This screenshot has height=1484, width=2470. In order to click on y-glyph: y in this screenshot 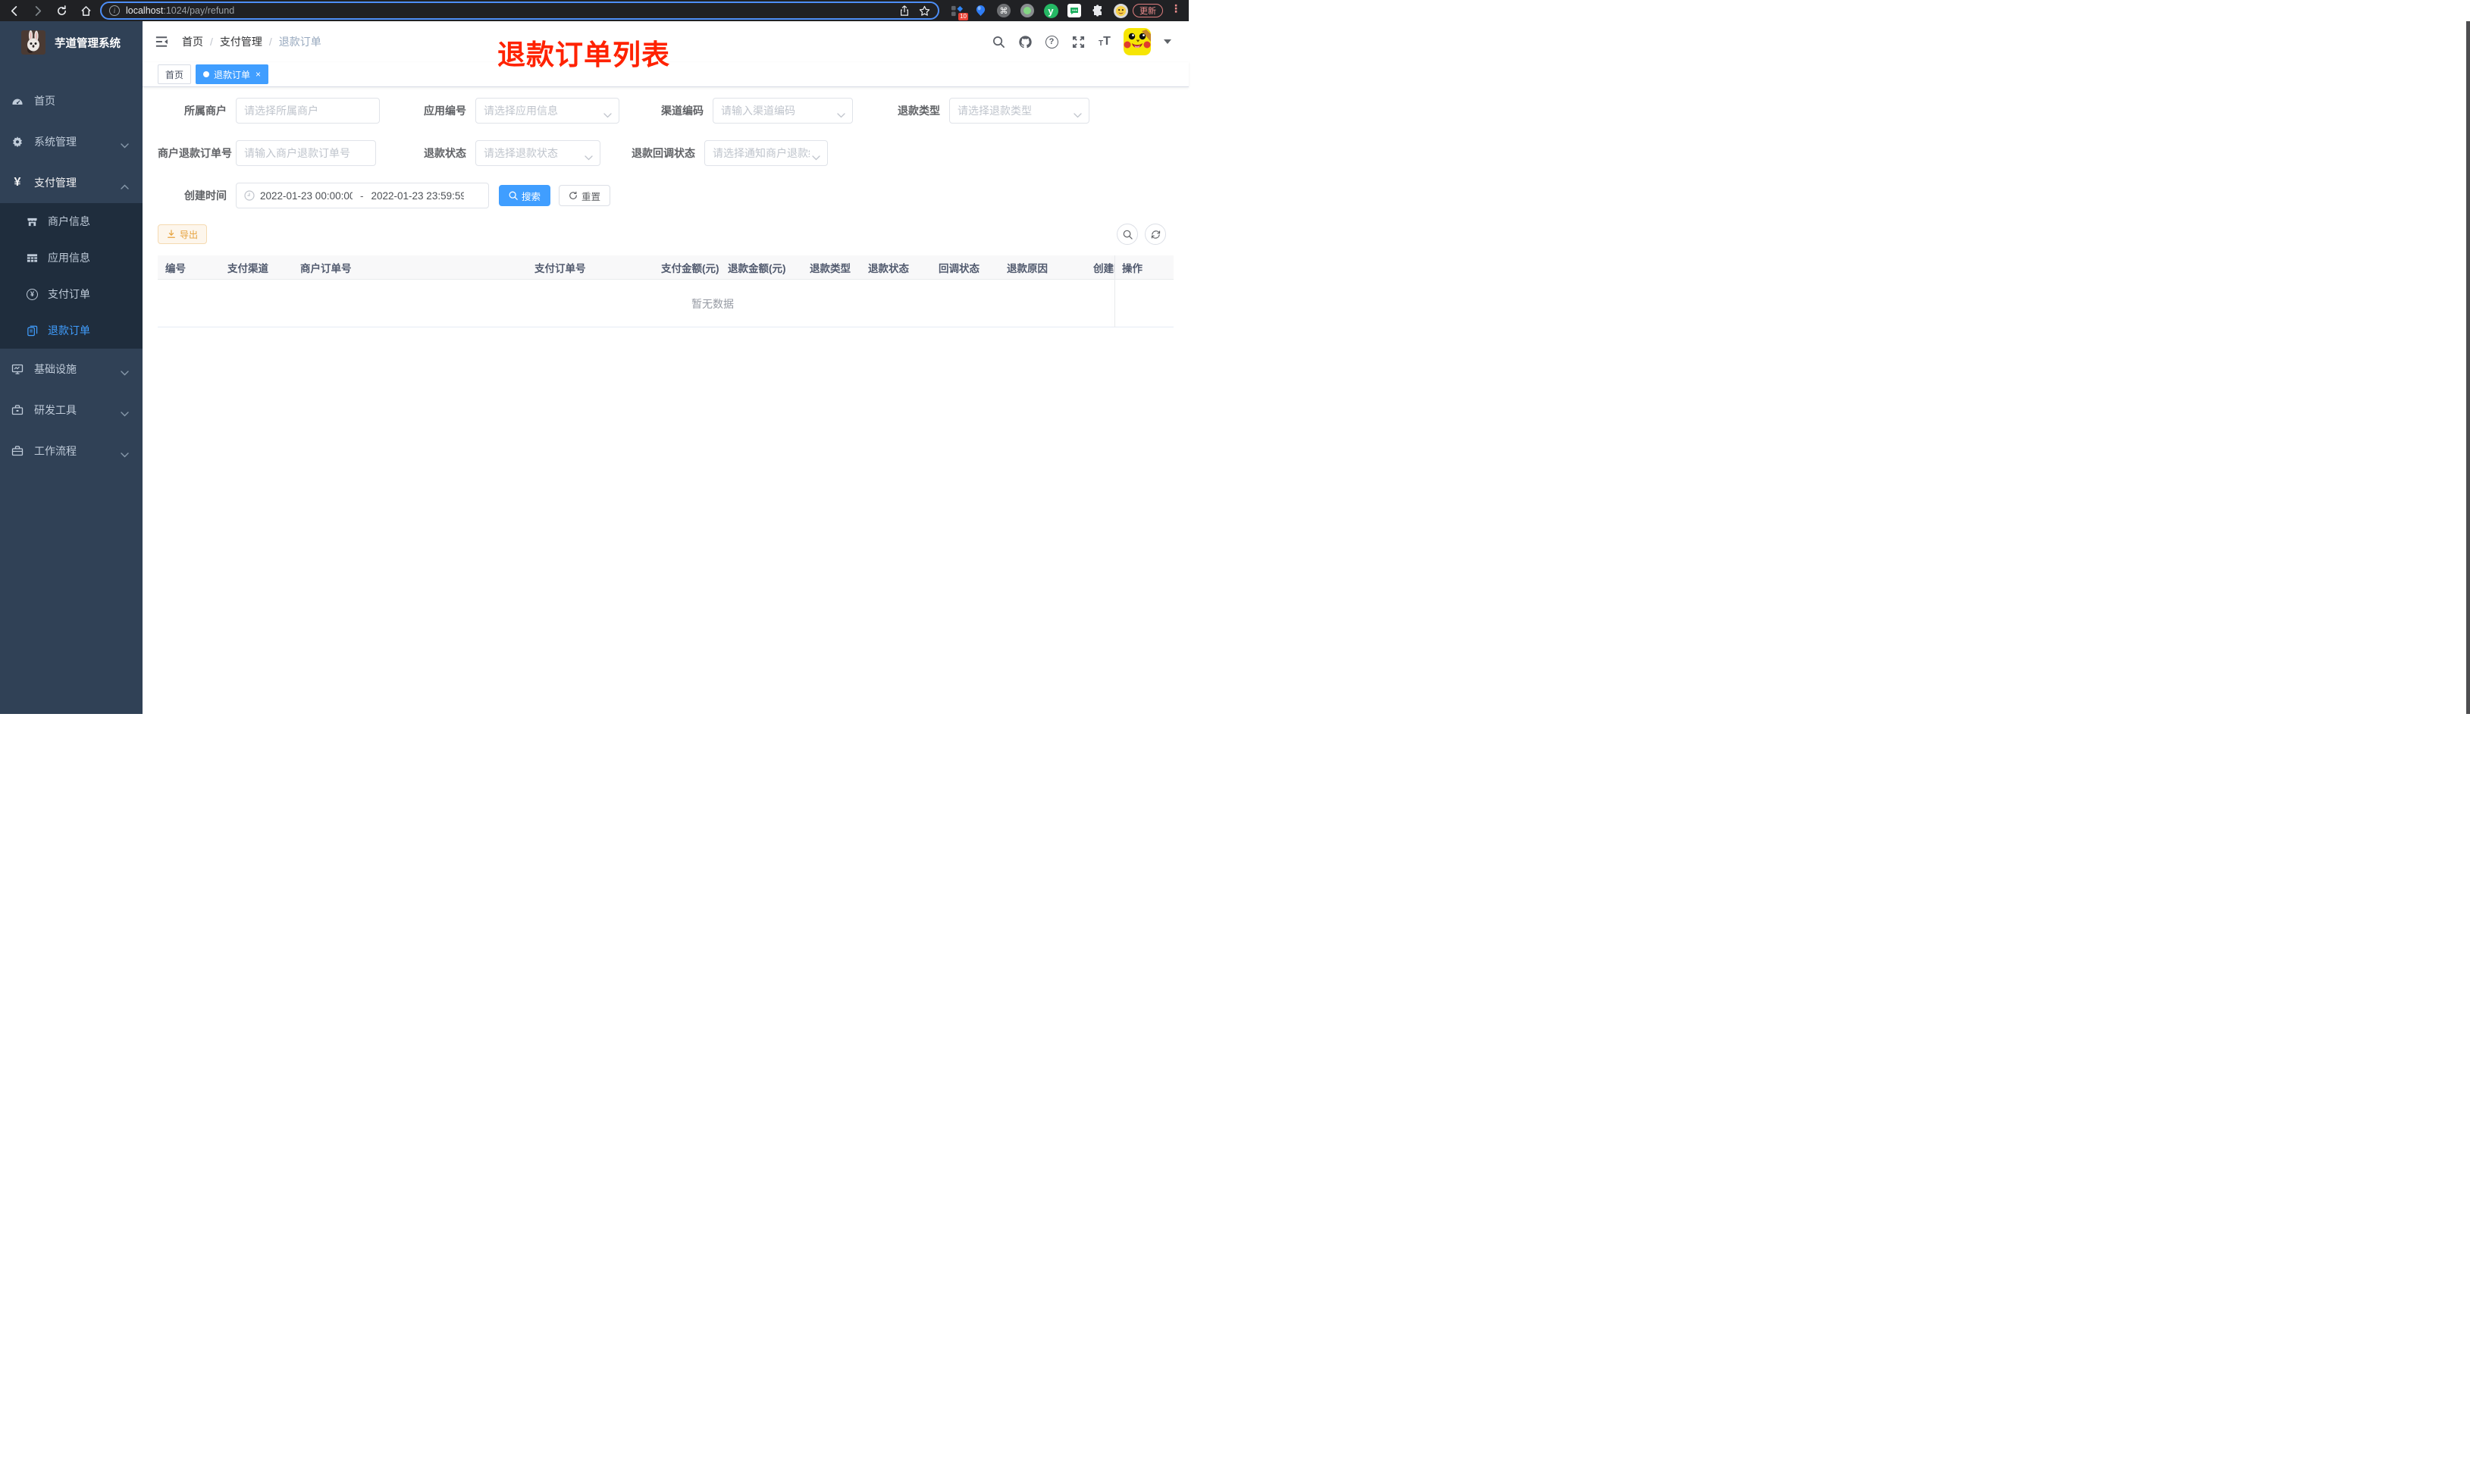, I will do `click(1050, 10)`.